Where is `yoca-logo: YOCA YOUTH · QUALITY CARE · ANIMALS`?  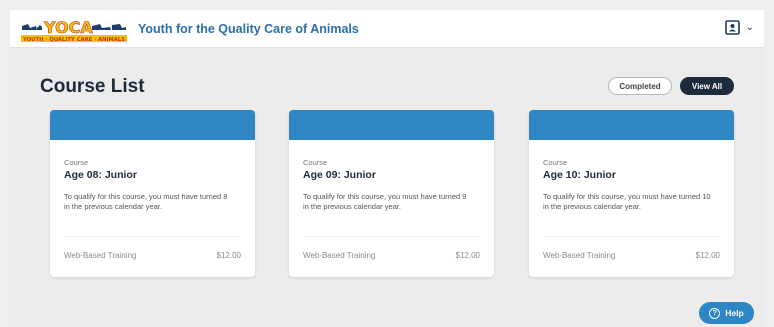
yoca-logo: YOCA YOUTH · QUALITY CARE · ANIMALS is located at coordinates (74, 30).